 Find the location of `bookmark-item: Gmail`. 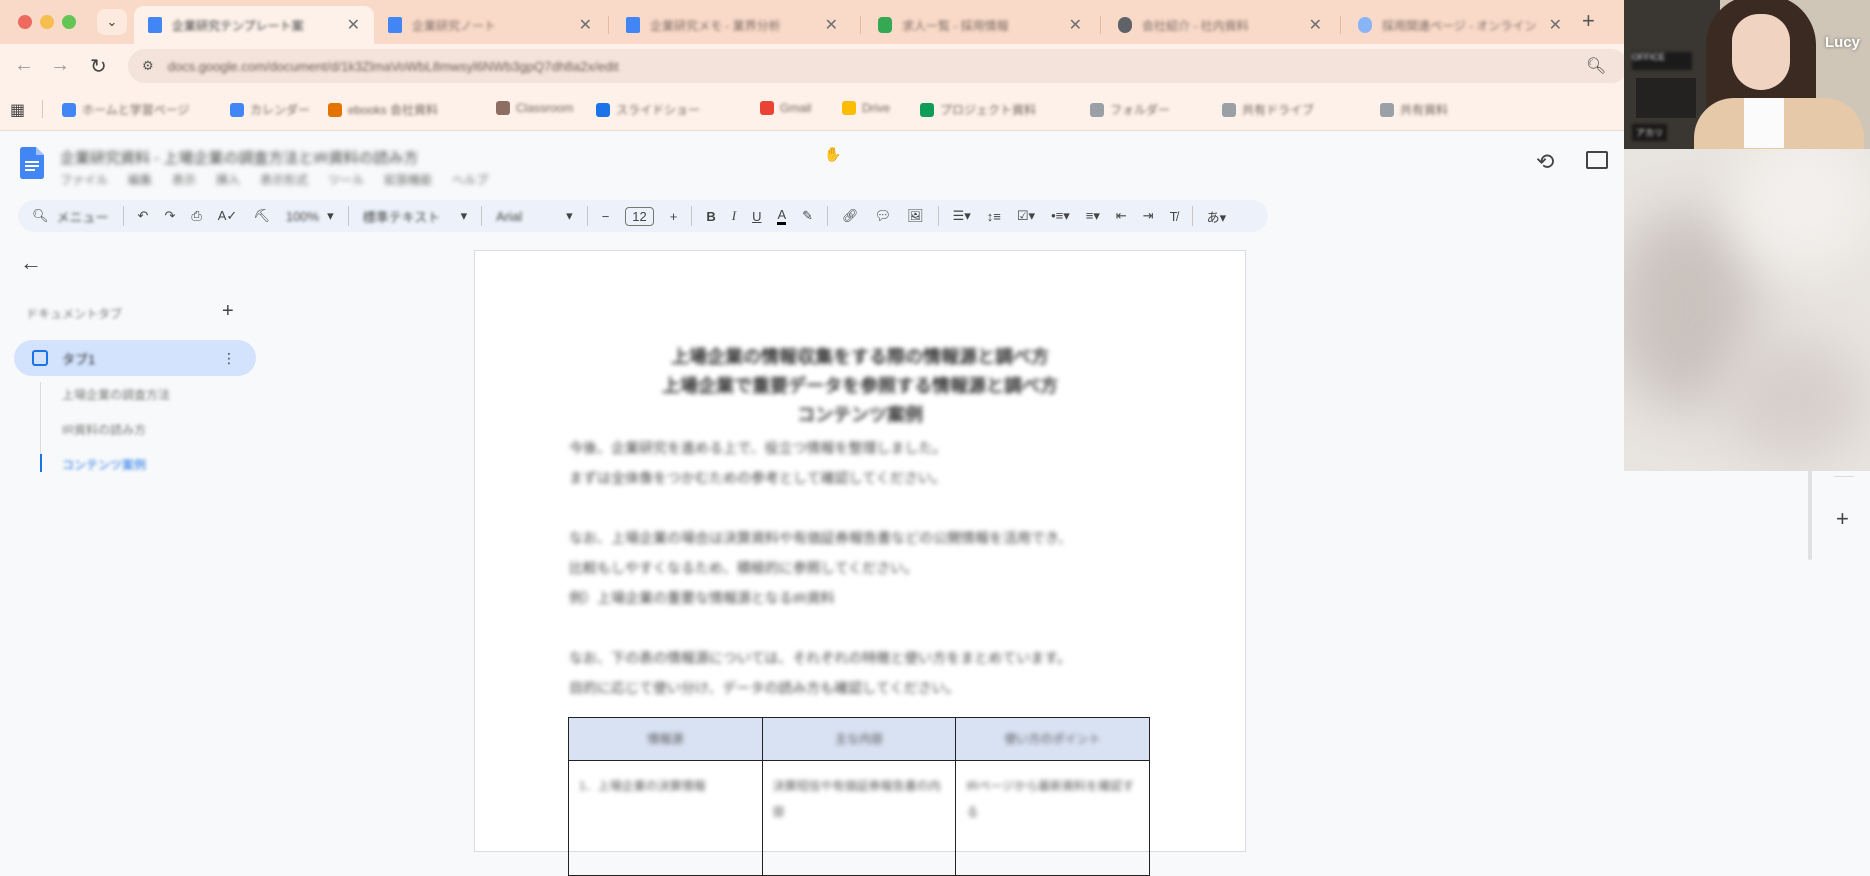

bookmark-item: Gmail is located at coordinates (785, 108).